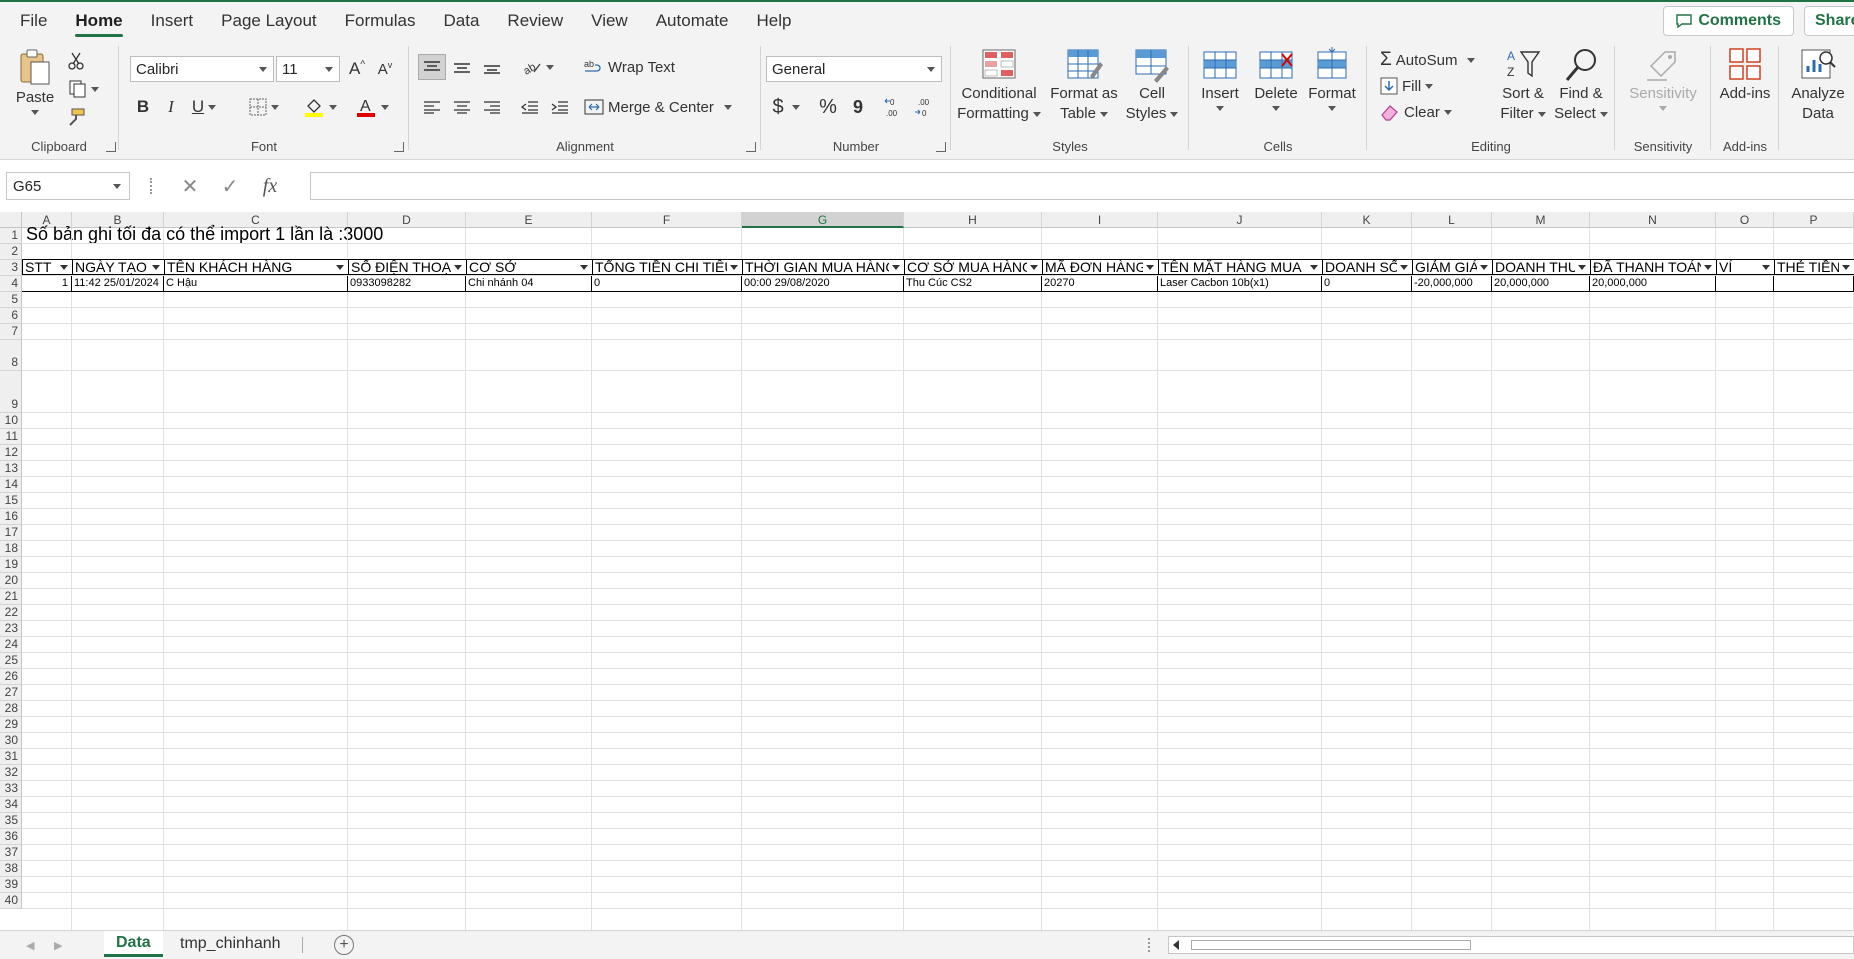 The height and width of the screenshot is (959, 1854). What do you see at coordinates (1653, 267) in the screenshot?
I see `table-header-cell: ĐÃ THANH TOÁN` at bounding box center [1653, 267].